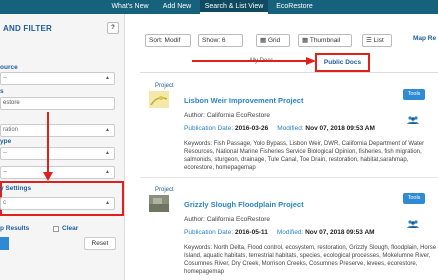 The width and height of the screenshot is (438, 280). Describe the element at coordinates (168, 40) in the screenshot. I see `sort-select: Sort: Modif` at that location.